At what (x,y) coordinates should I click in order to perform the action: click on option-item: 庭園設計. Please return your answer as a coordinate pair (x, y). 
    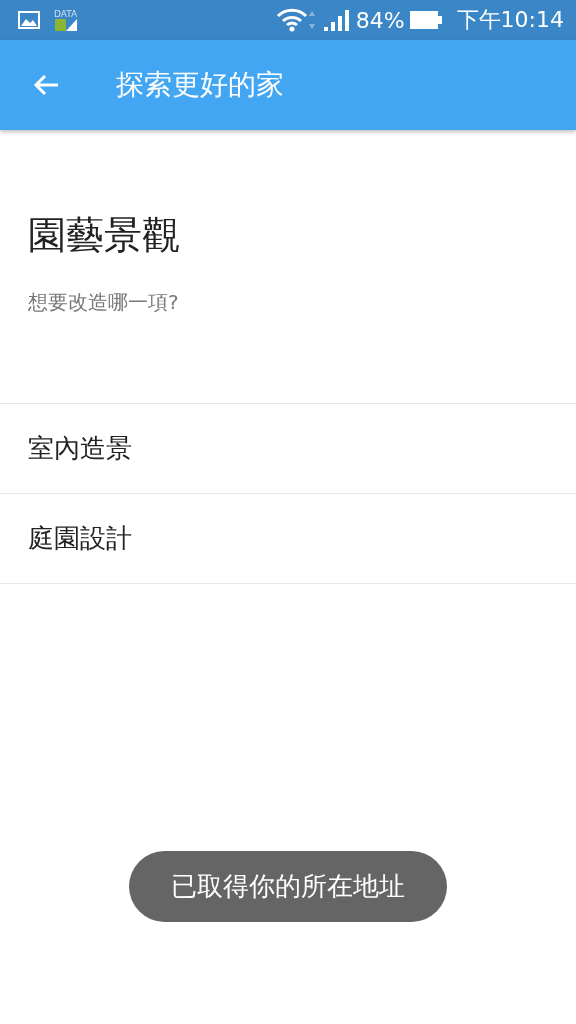
    Looking at the image, I should click on (288, 539).